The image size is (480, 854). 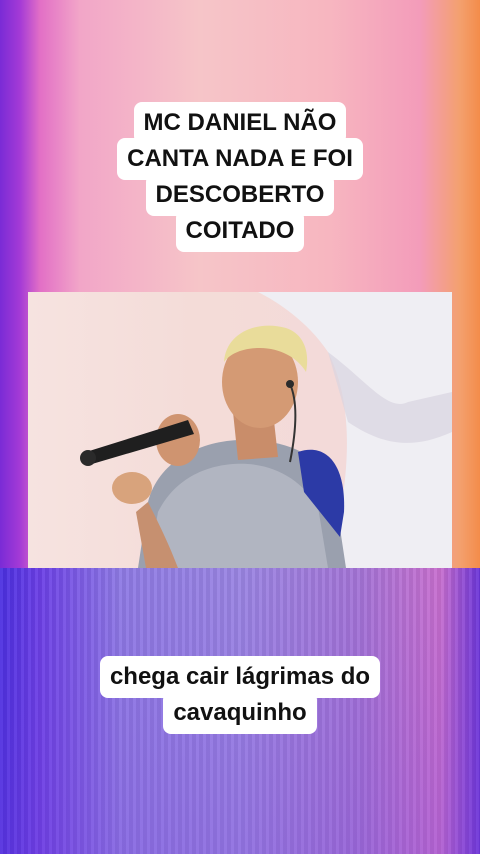 What do you see at coordinates (88, 458) in the screenshot?
I see `microphone-head` at bounding box center [88, 458].